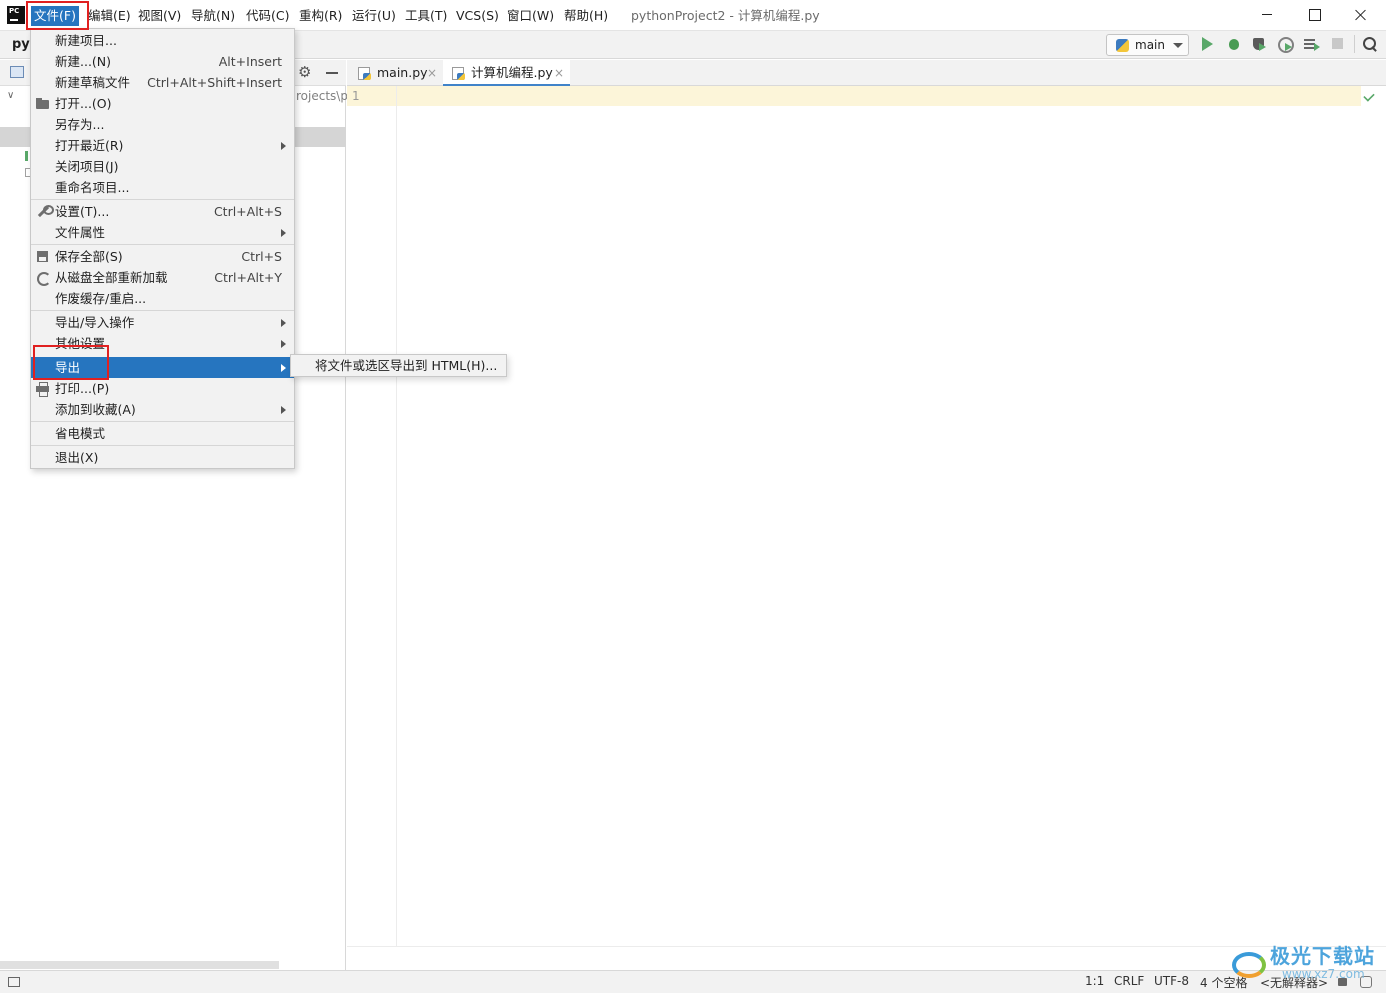  I want to click on file-encoding: UTF-8, so click(1171, 981).